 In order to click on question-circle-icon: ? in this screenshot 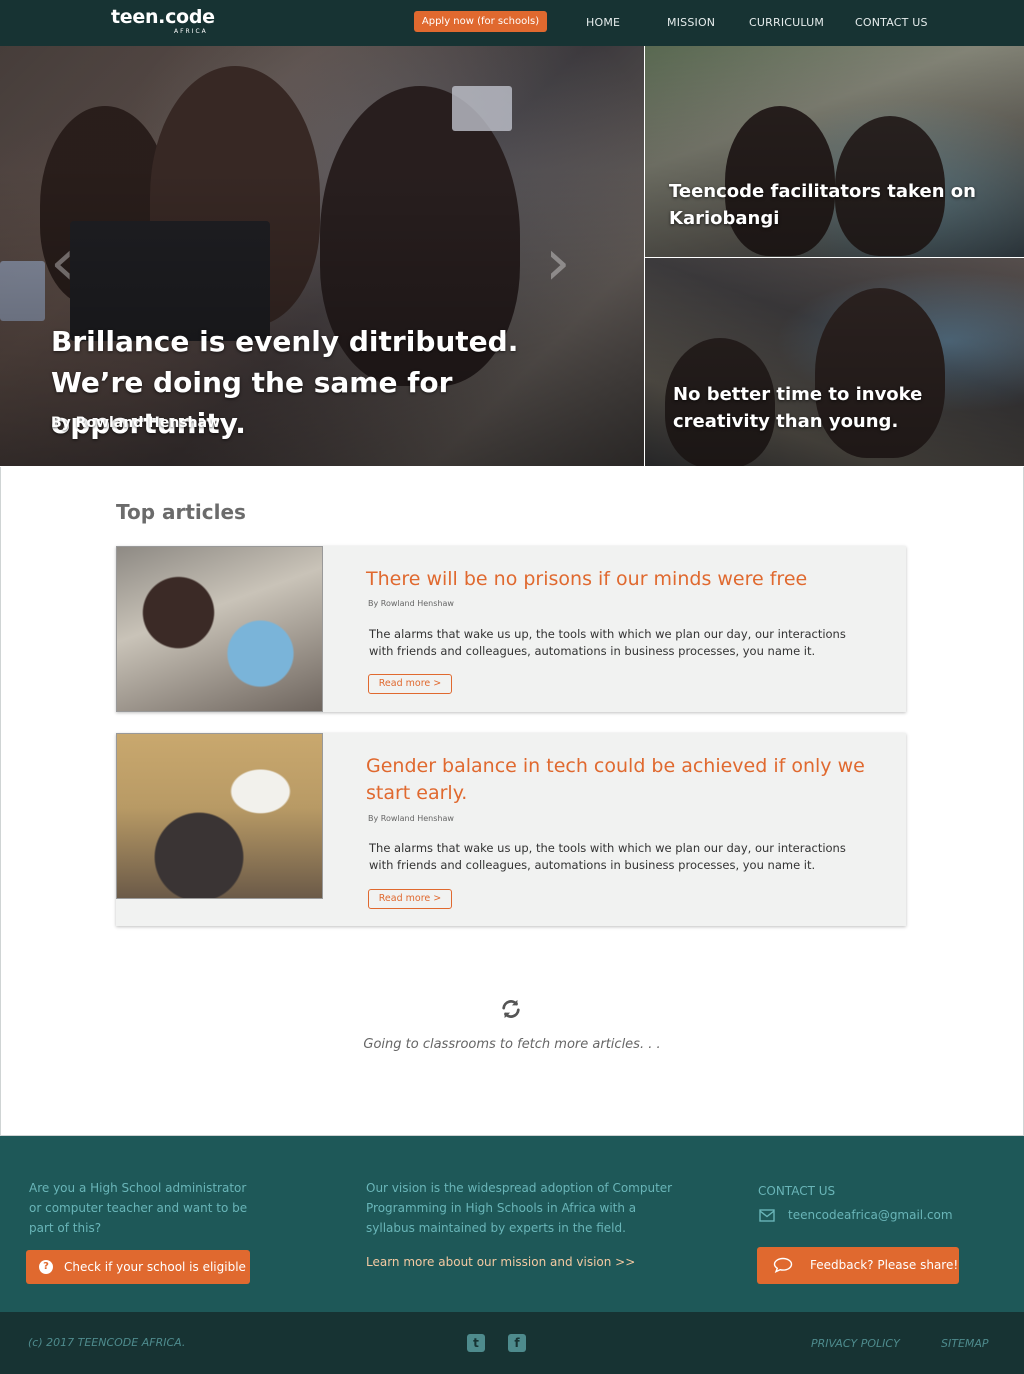, I will do `click(46, 1267)`.